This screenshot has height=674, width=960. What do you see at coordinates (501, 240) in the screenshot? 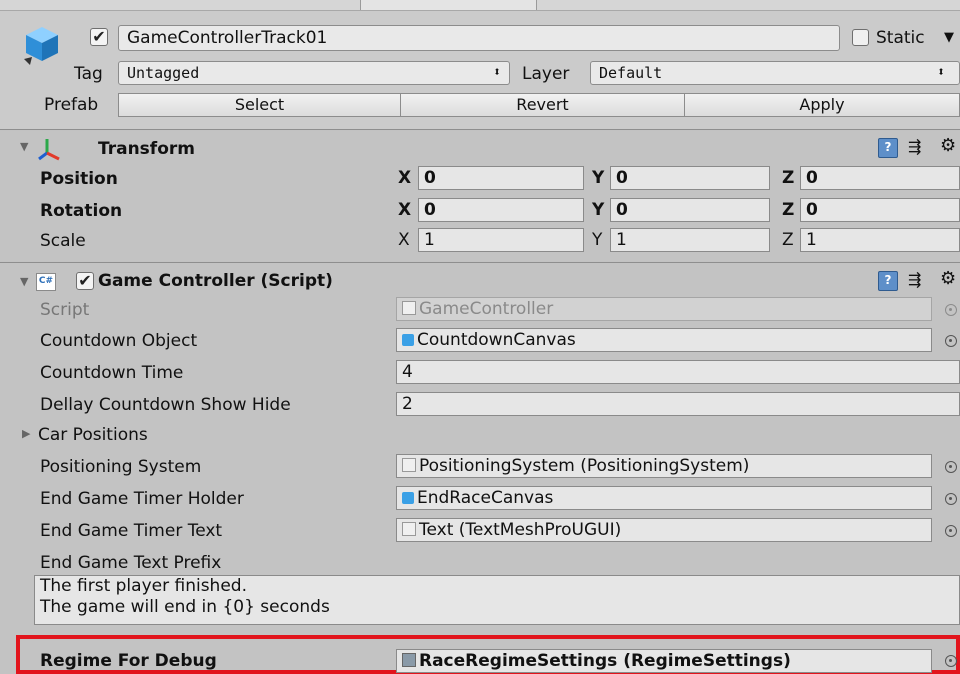
I see `scale-x-field: 1` at bounding box center [501, 240].